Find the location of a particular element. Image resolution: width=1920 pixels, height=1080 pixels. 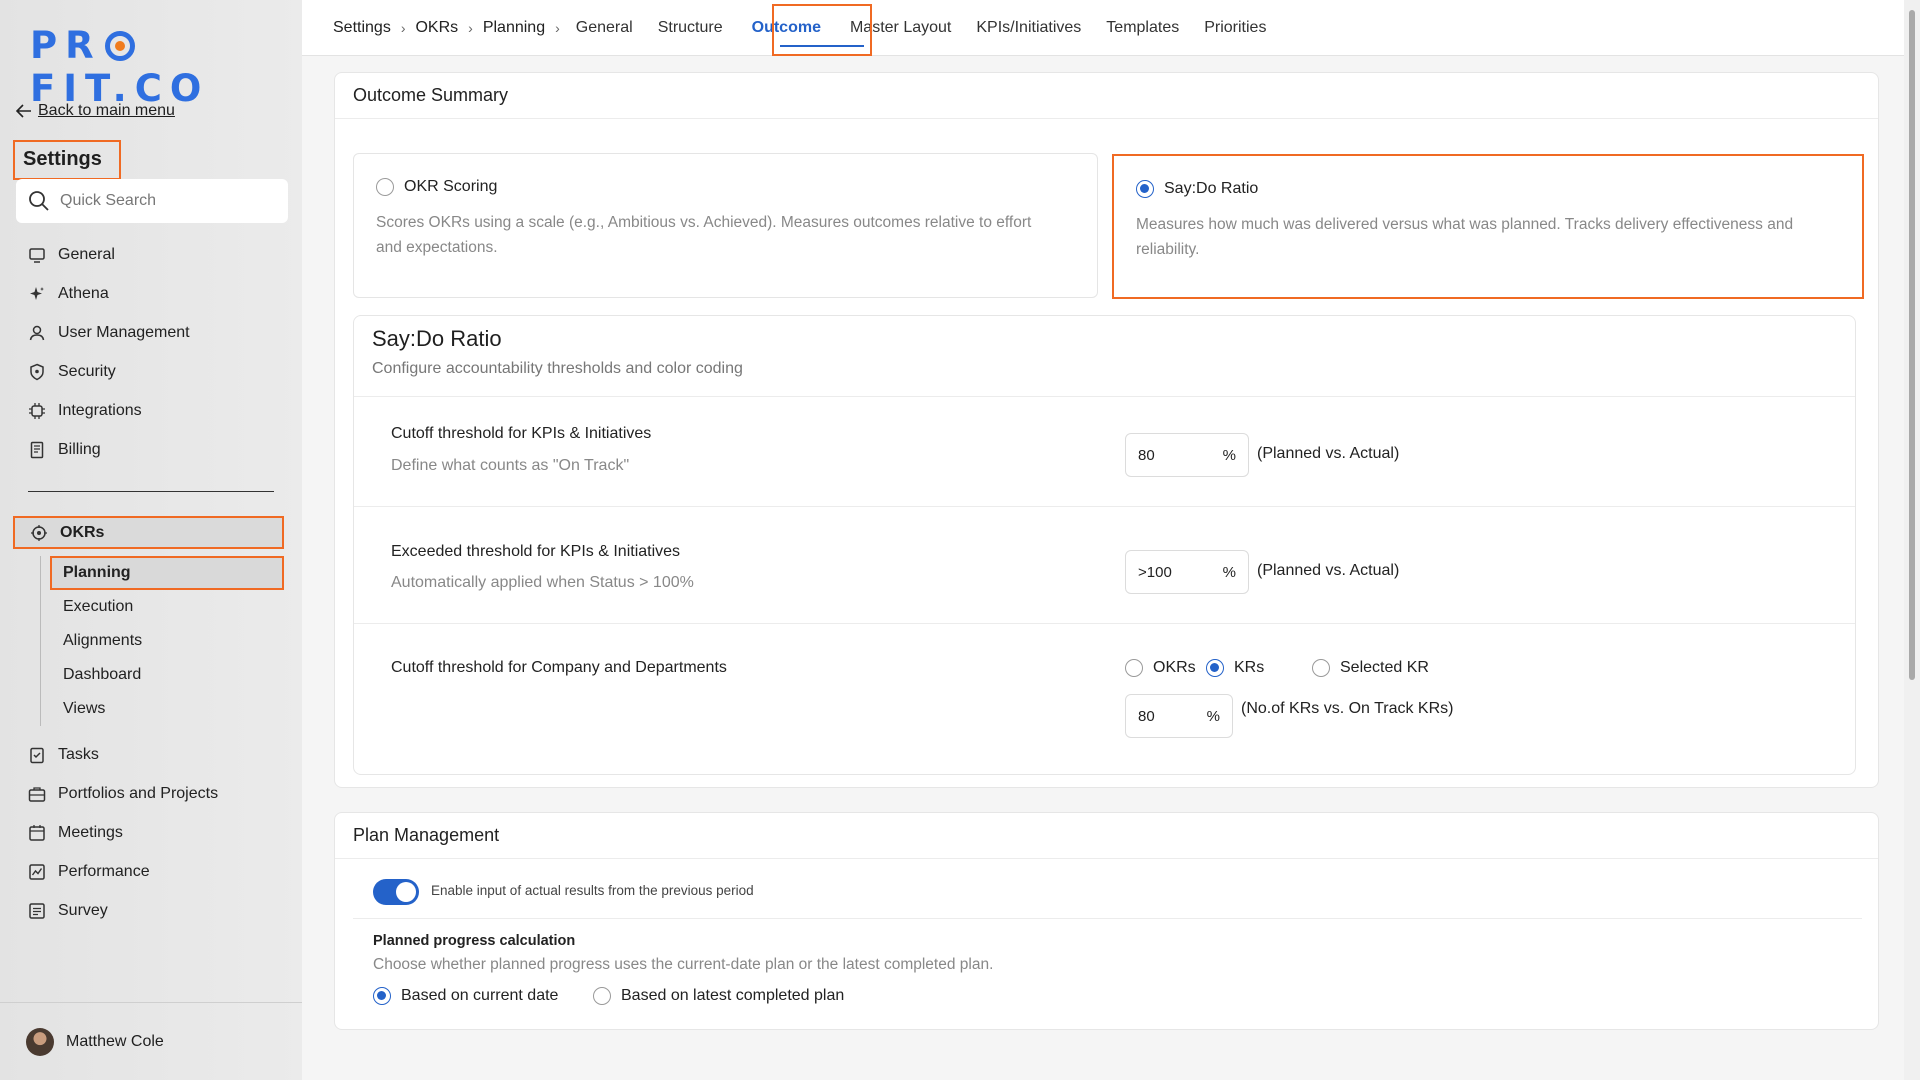

tab-kpis-initiatives: KPIs/Initiatives is located at coordinates (1028, 28).